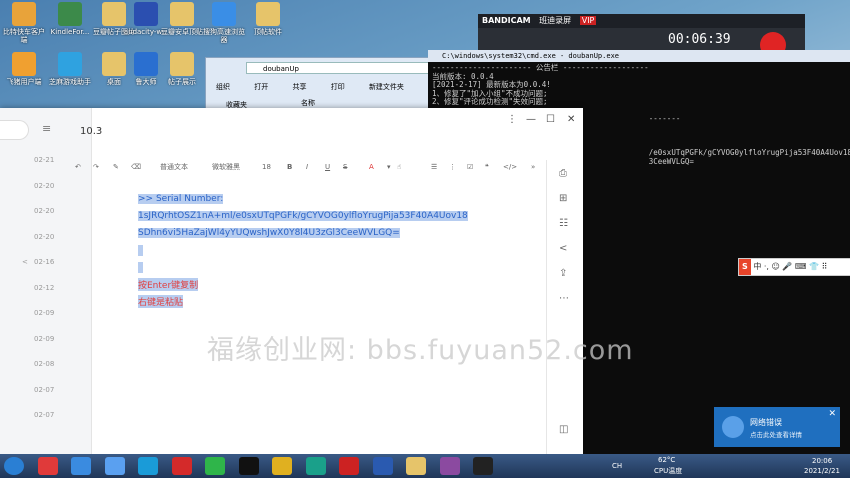 The image size is (850, 478). What do you see at coordinates (563, 429) in the screenshot?
I see `toggle-panel-icon: ◫` at bounding box center [563, 429].